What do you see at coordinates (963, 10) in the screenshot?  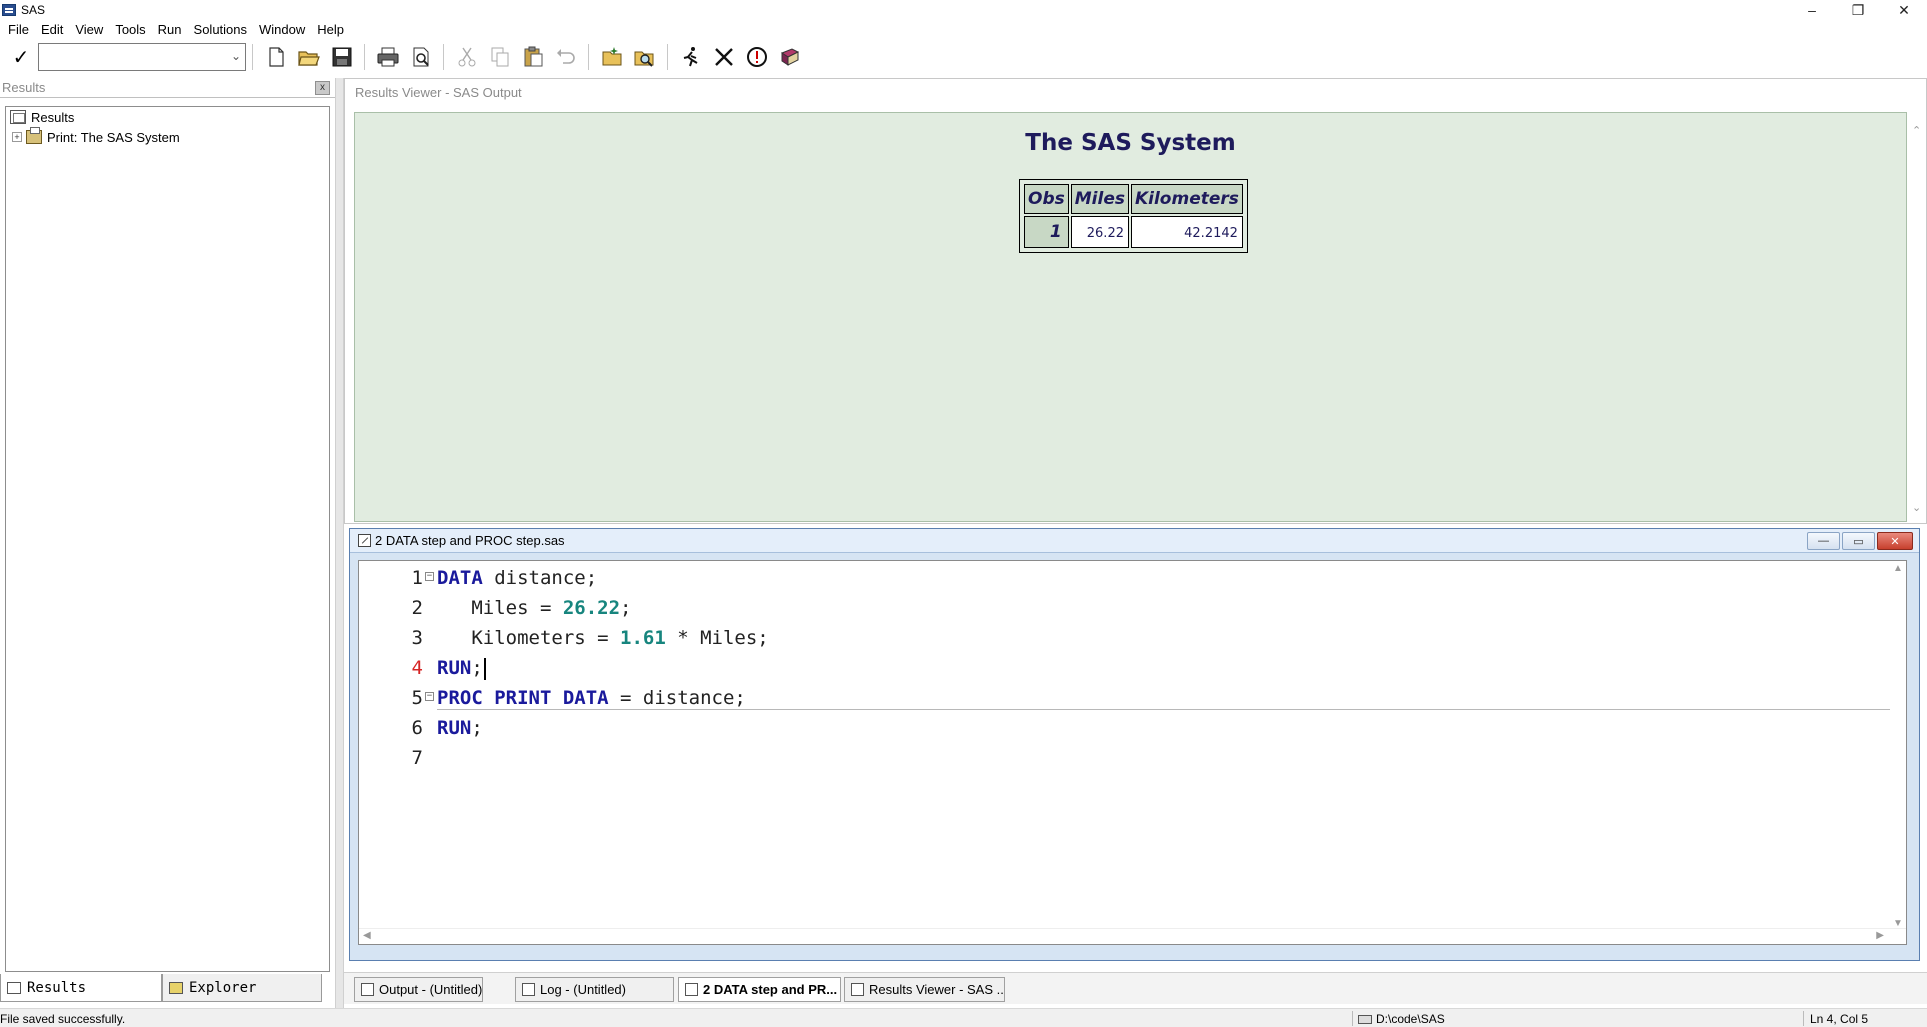 I see `title-bar: SAS – ❐ ✕` at bounding box center [963, 10].